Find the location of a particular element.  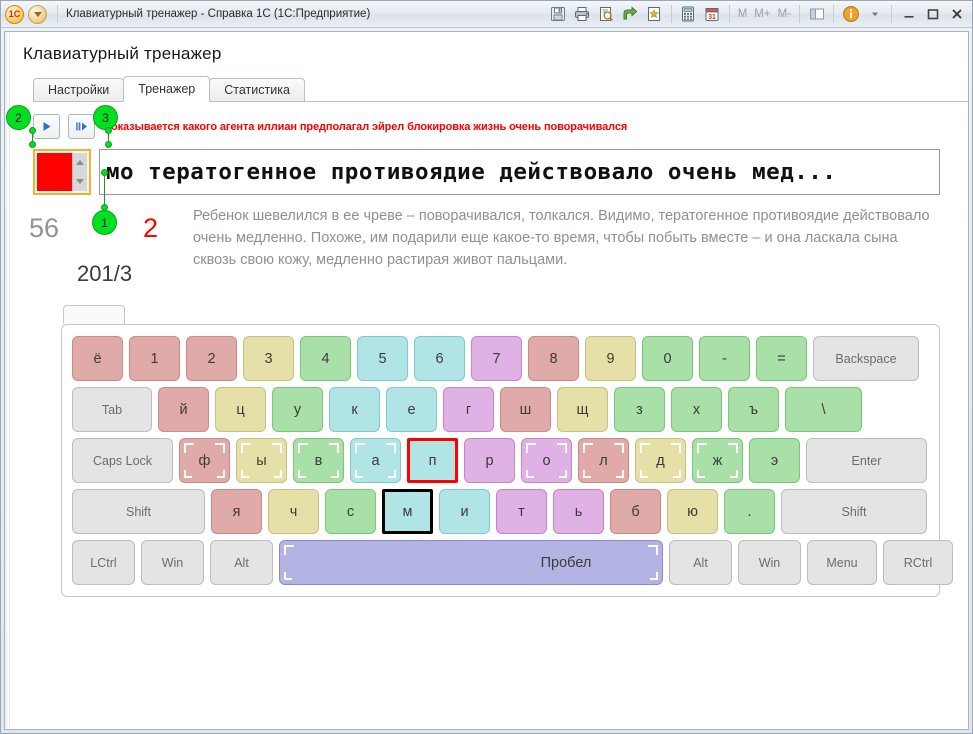

key-л: л is located at coordinates (603, 461).